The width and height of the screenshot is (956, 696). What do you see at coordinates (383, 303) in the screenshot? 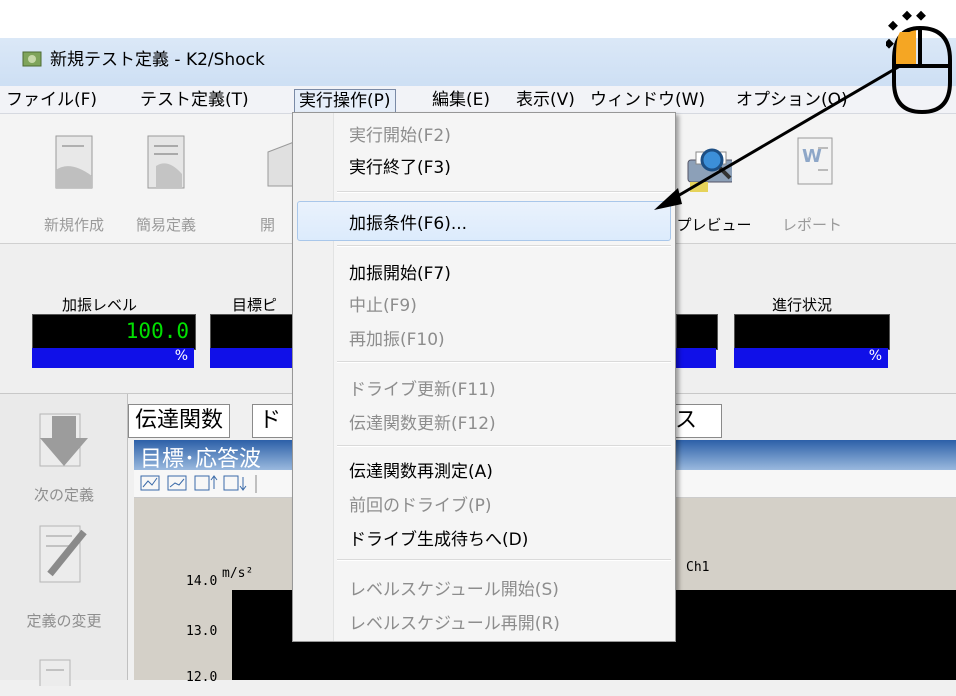
I see `menu-item-stop: 中止(F9)` at bounding box center [383, 303].